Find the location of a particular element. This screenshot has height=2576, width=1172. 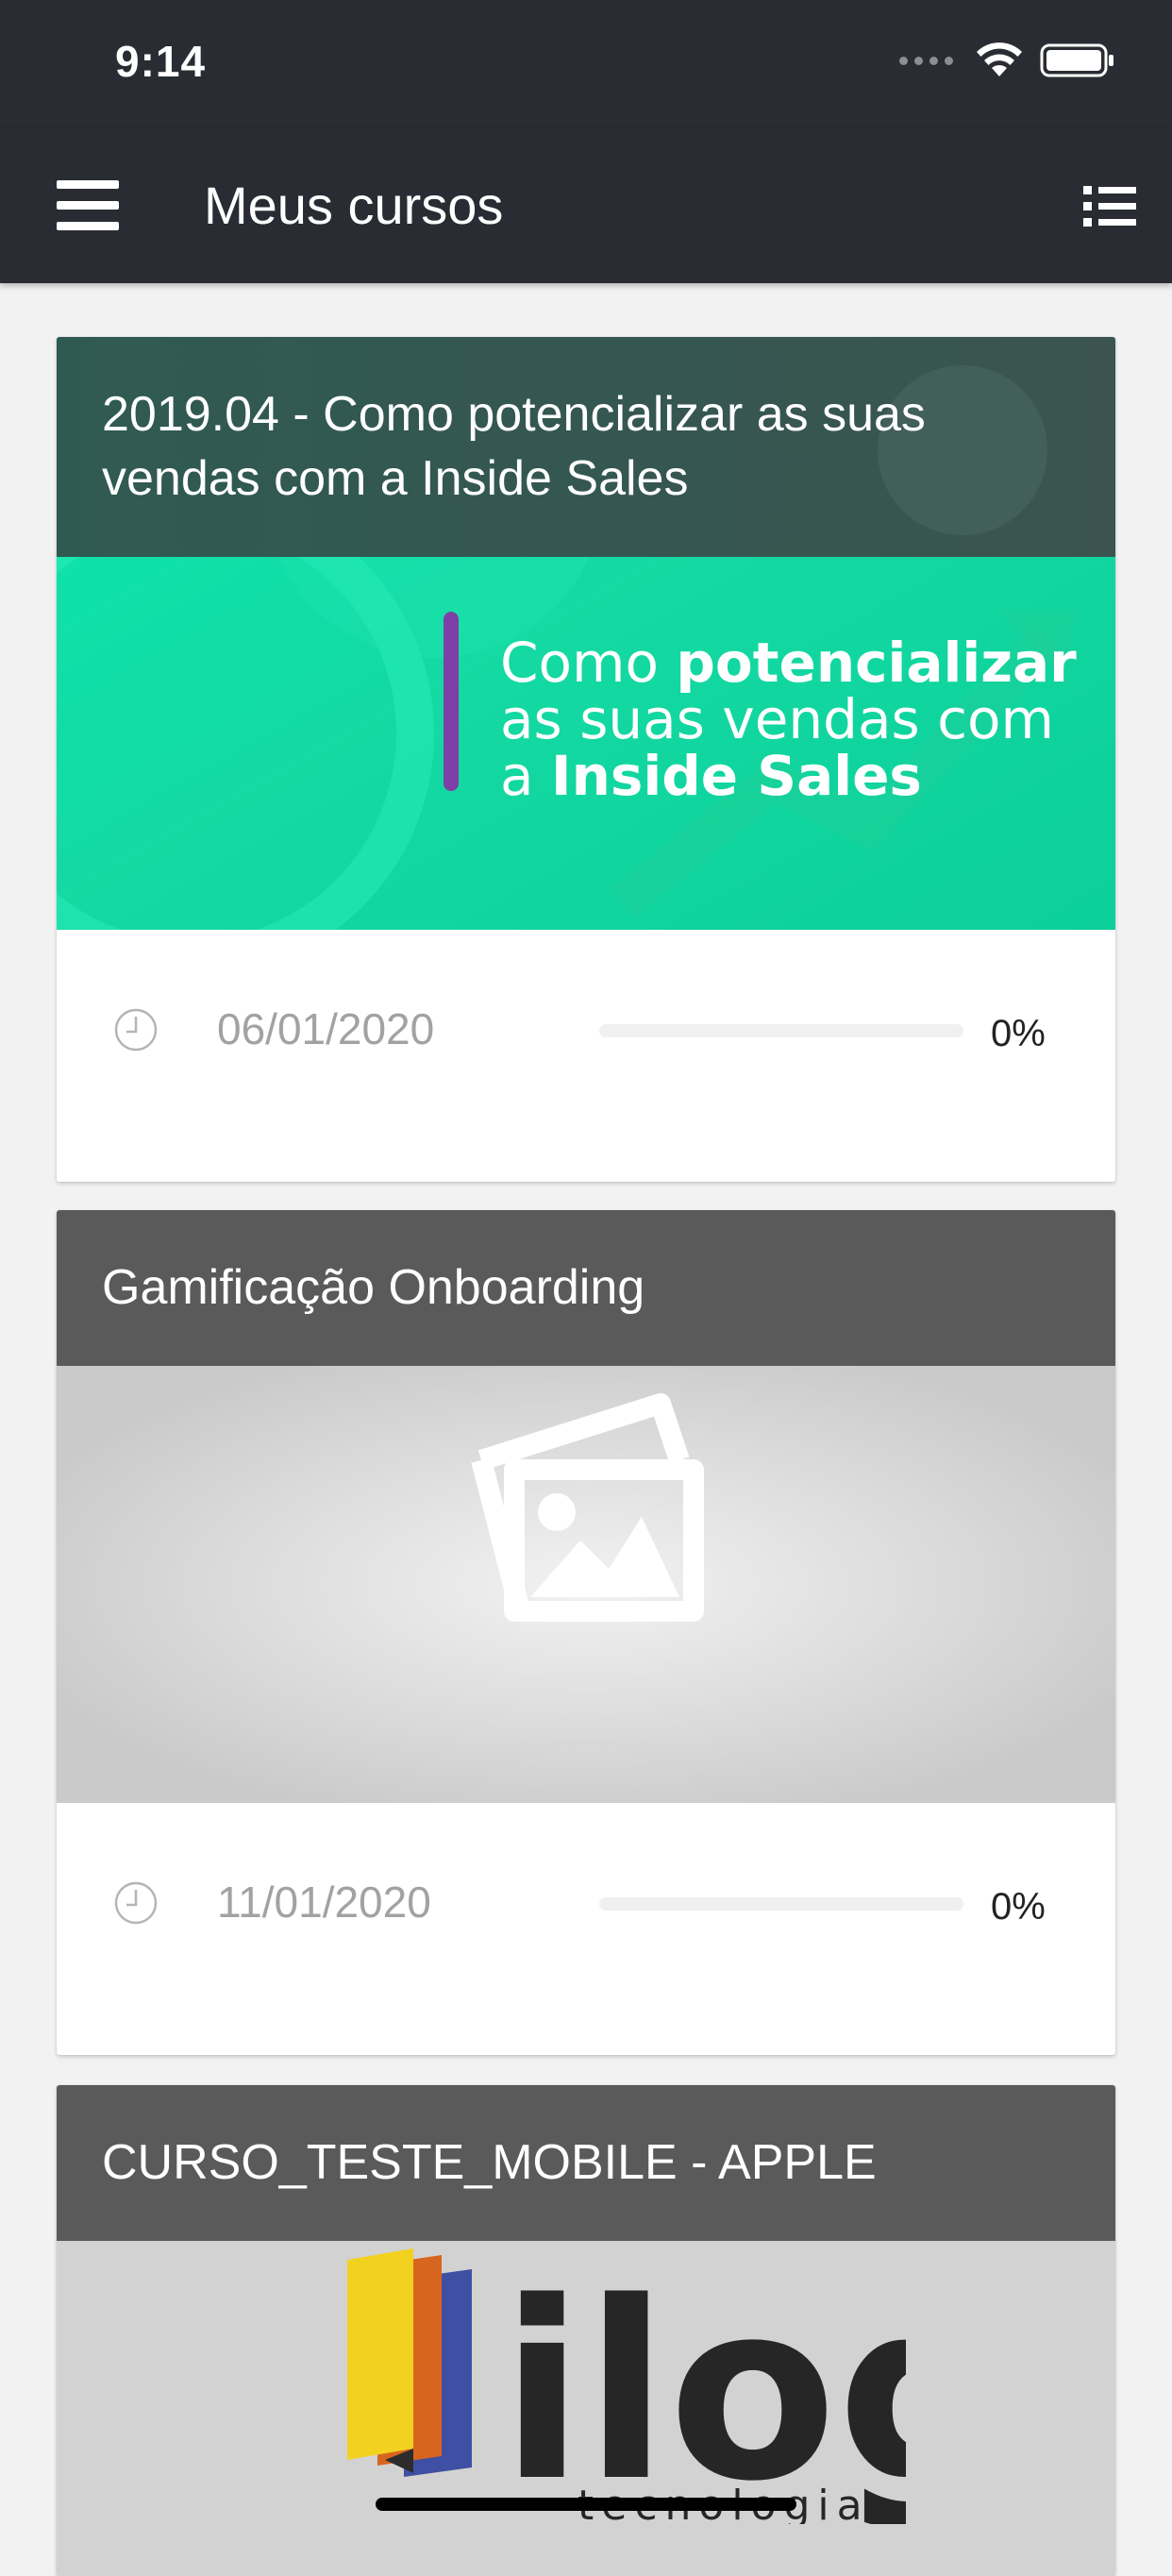

course-logo-image: ilog tecnologia is located at coordinates (586, 2408).